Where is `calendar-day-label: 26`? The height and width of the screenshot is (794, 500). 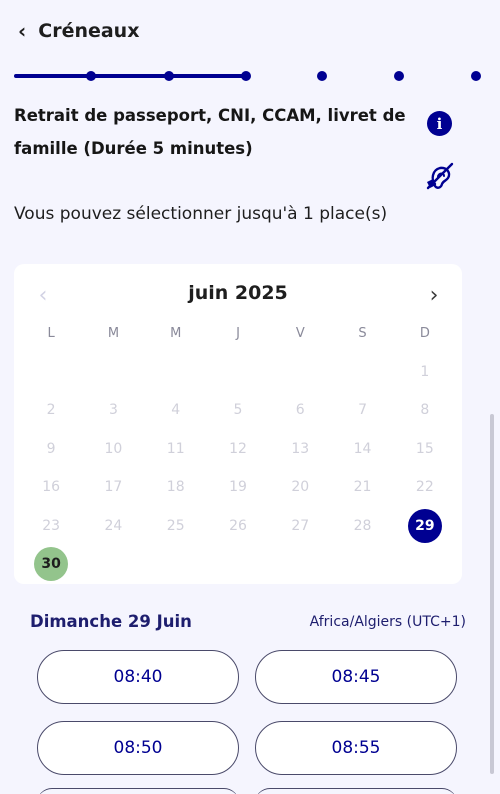 calendar-day-label: 26 is located at coordinates (238, 525).